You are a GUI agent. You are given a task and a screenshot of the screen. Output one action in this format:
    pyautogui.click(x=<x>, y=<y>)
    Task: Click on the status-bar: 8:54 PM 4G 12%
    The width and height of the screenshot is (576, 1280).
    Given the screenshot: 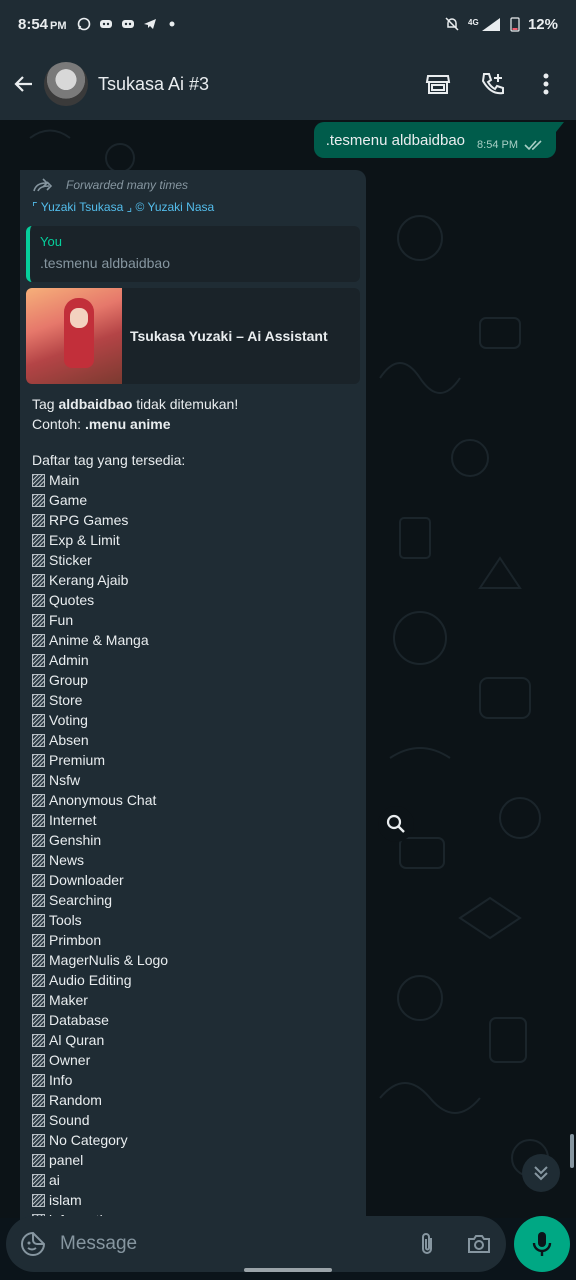 What is the action you would take?
    pyautogui.click(x=288, y=24)
    